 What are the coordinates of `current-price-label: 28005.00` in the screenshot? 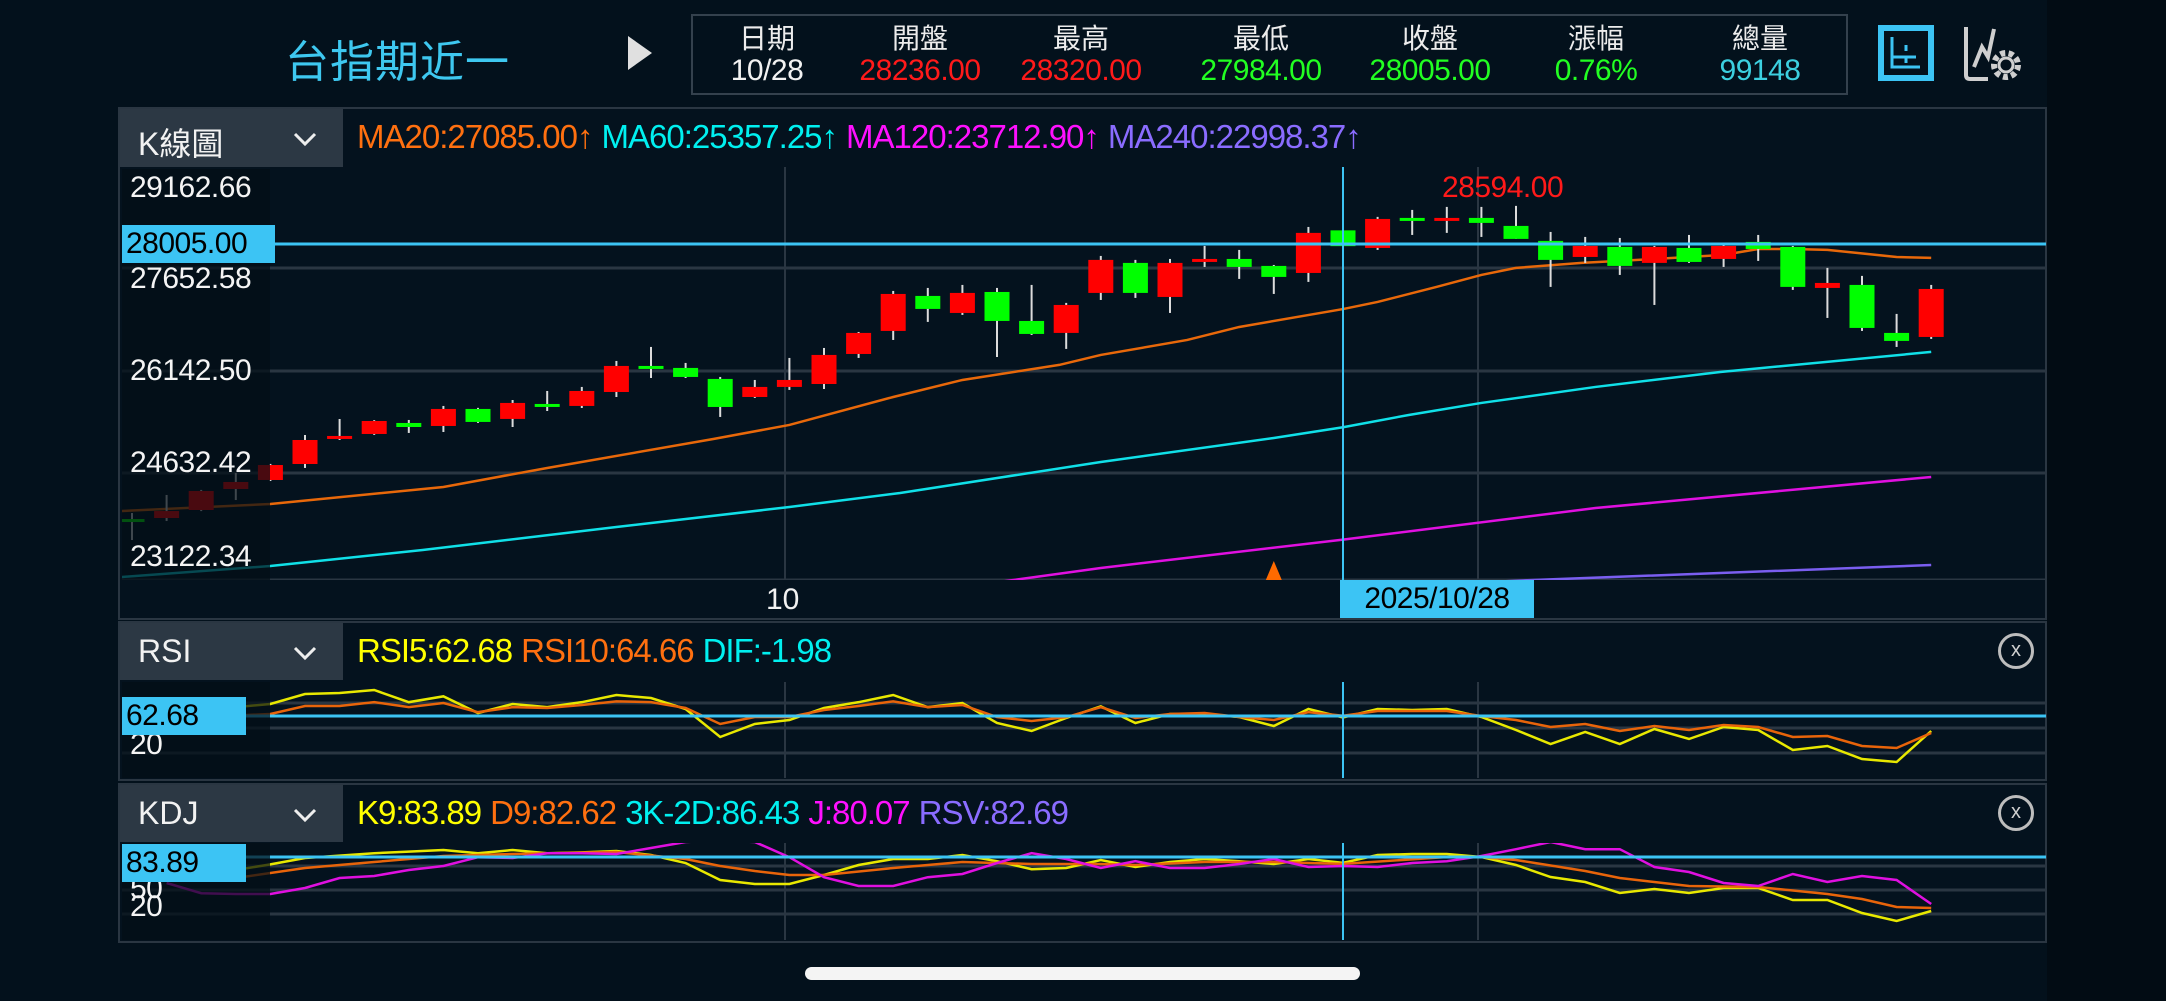 It's located at (198, 244).